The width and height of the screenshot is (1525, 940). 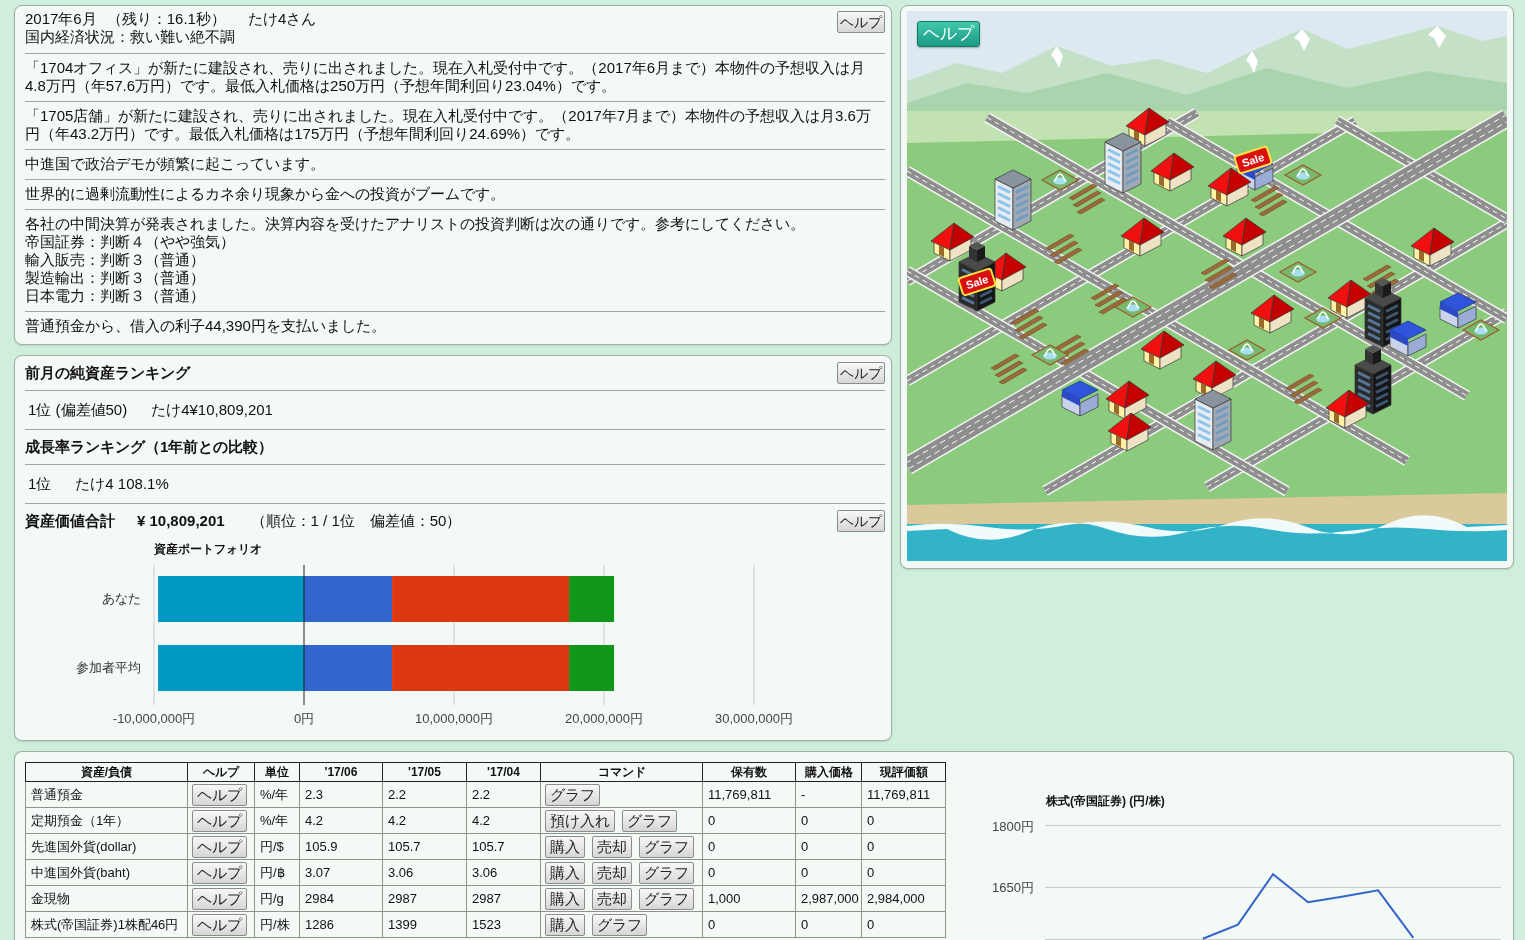 I want to click on section-title: 前月の純資産ランキング, so click(x=107, y=373).